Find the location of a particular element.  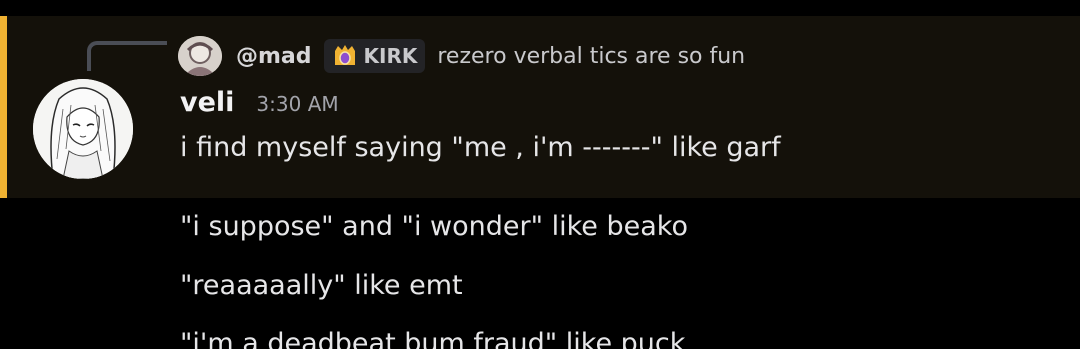

reply-content: rezero verbal tics are so fun is located at coordinates (591, 56).